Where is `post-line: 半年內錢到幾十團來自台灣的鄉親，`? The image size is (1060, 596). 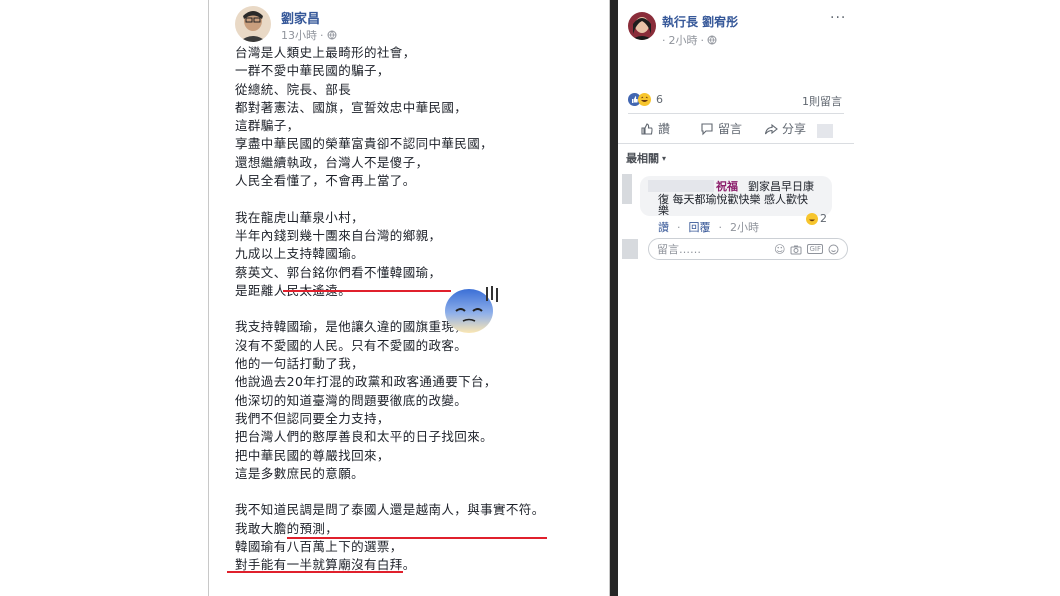
post-line: 半年內錢到幾十團來自台灣的鄉親， is located at coordinates (338, 235).